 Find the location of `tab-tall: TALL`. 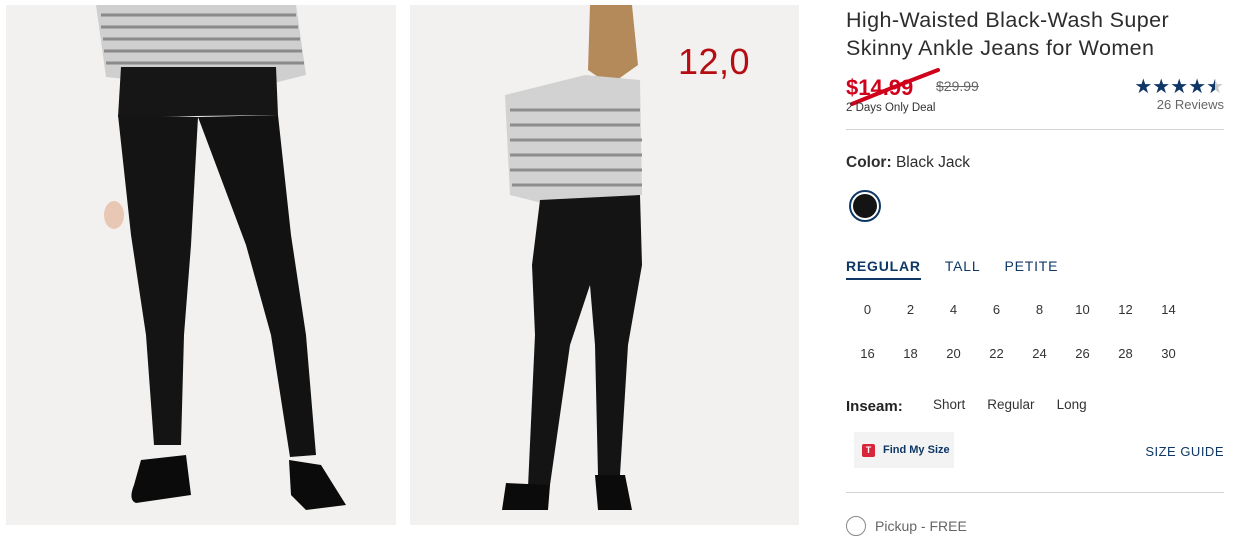

tab-tall: TALL is located at coordinates (963, 269).